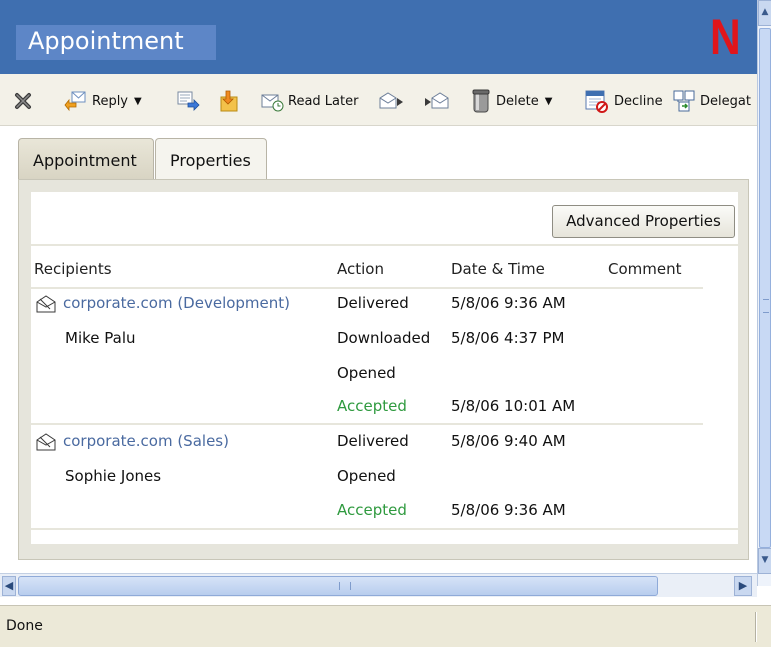 The image size is (771, 647). I want to click on forward-icon, so click(188, 101).